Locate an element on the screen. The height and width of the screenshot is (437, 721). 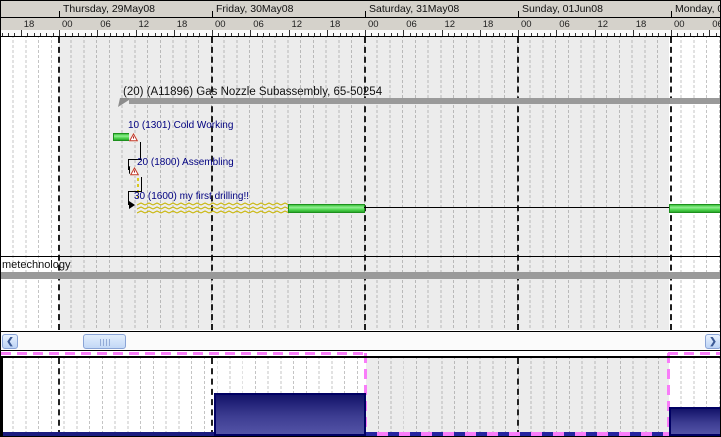
weekend-zero-load-dashes is located at coordinates (517, 434).